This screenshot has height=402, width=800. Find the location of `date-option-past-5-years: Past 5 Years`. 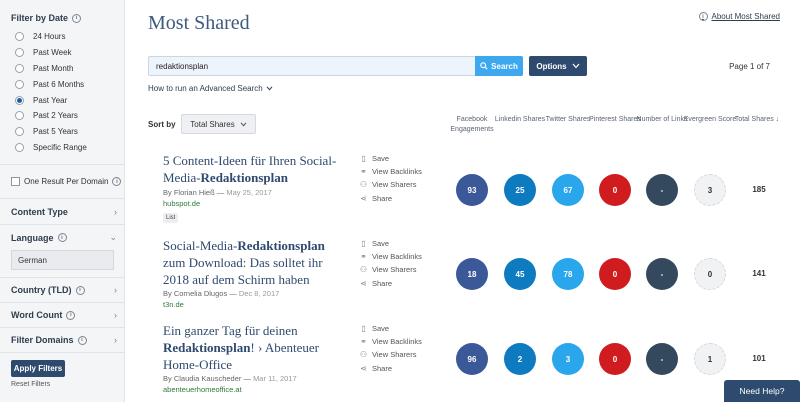

date-option-past-5-years: Past 5 Years is located at coordinates (51, 132).